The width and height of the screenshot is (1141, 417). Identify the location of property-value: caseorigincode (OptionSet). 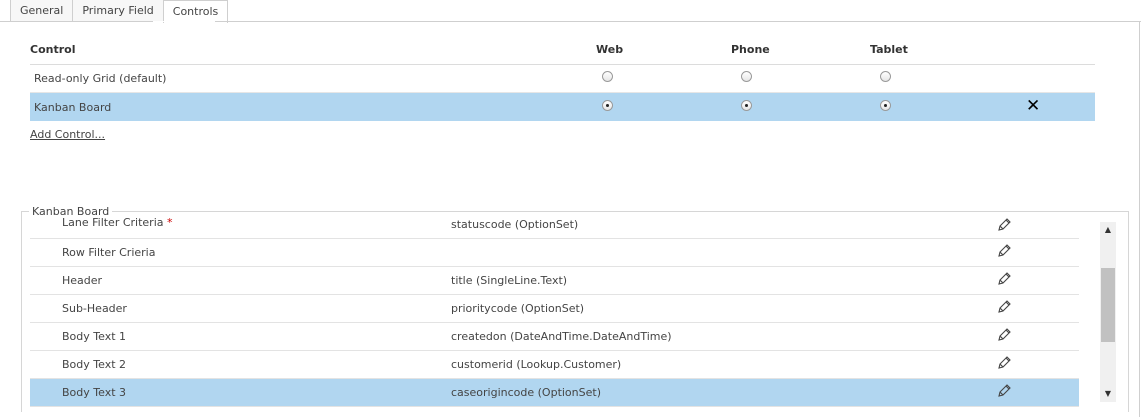
(526, 392).